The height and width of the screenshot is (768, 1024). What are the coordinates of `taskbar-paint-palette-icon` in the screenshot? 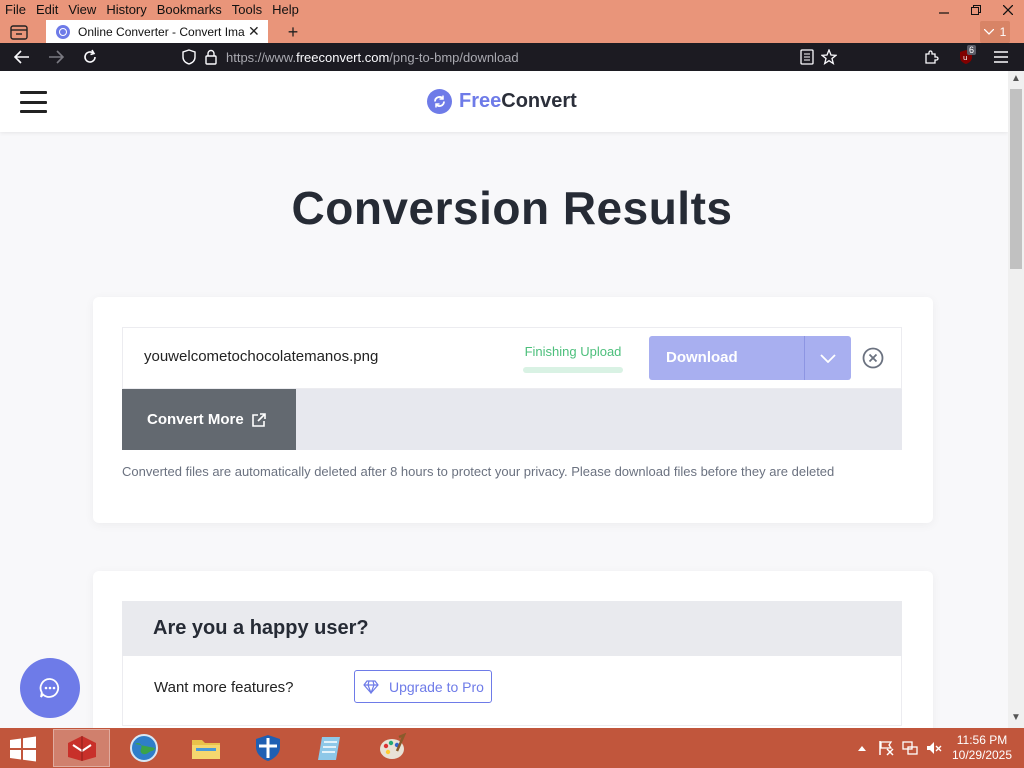 It's located at (391, 748).